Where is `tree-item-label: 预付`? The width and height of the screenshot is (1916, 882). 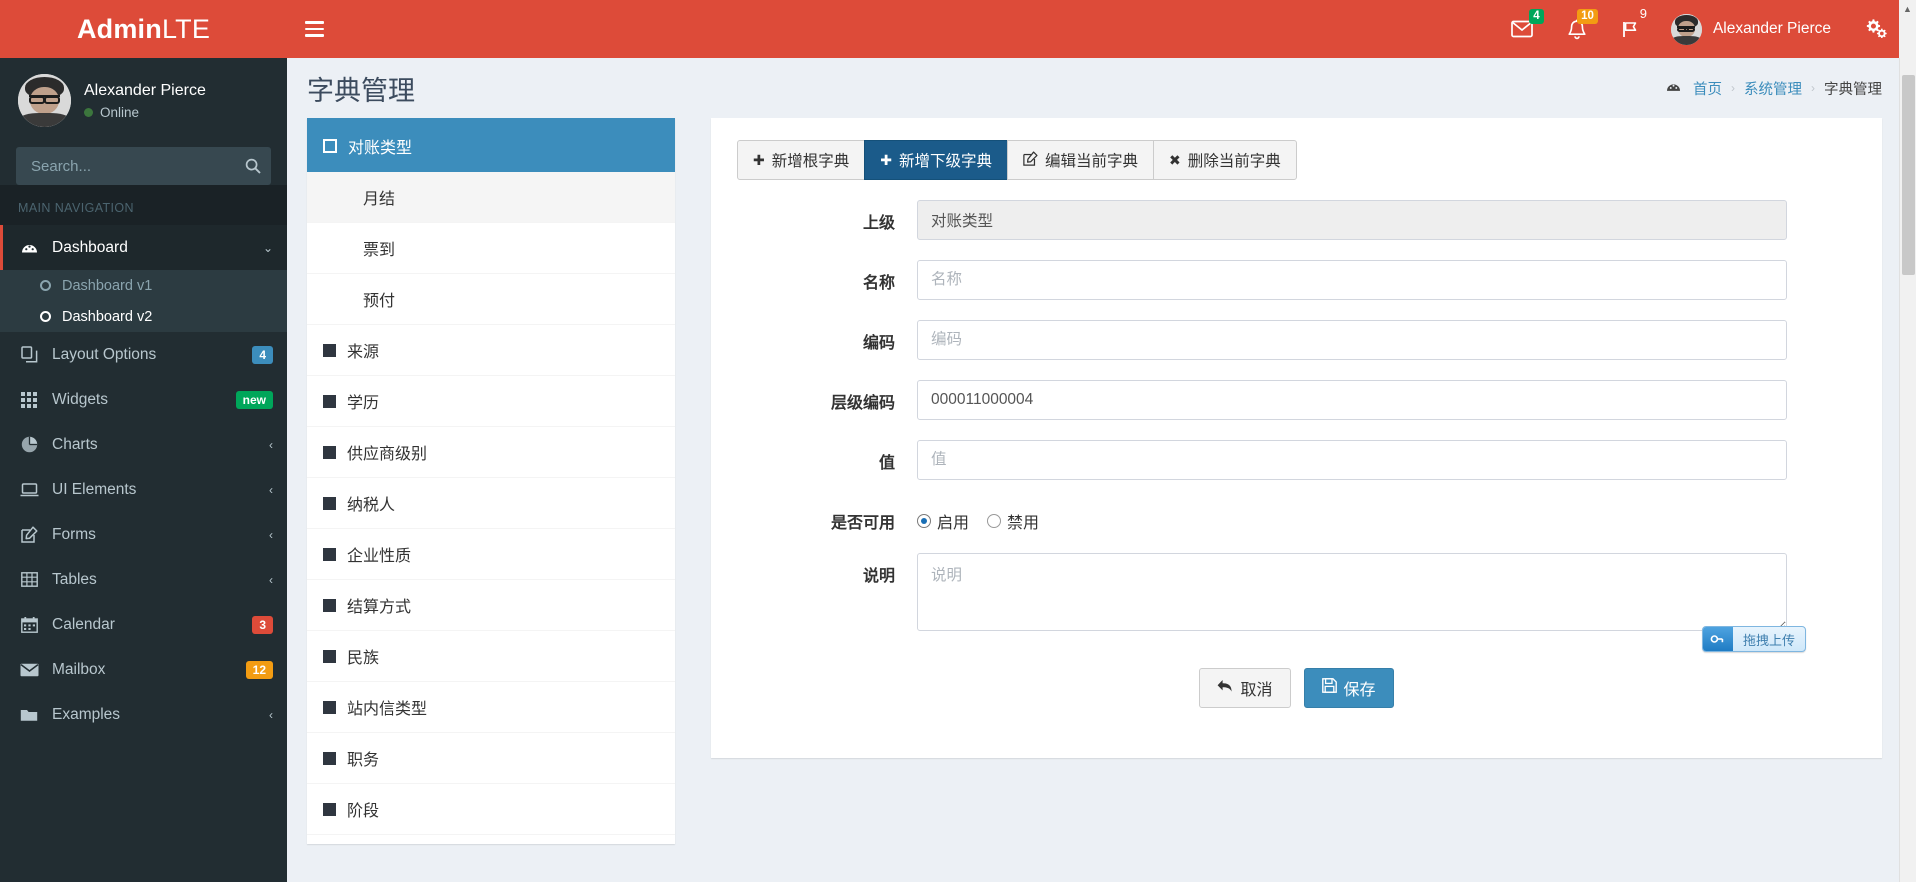
tree-item-label: 预付 is located at coordinates (379, 301).